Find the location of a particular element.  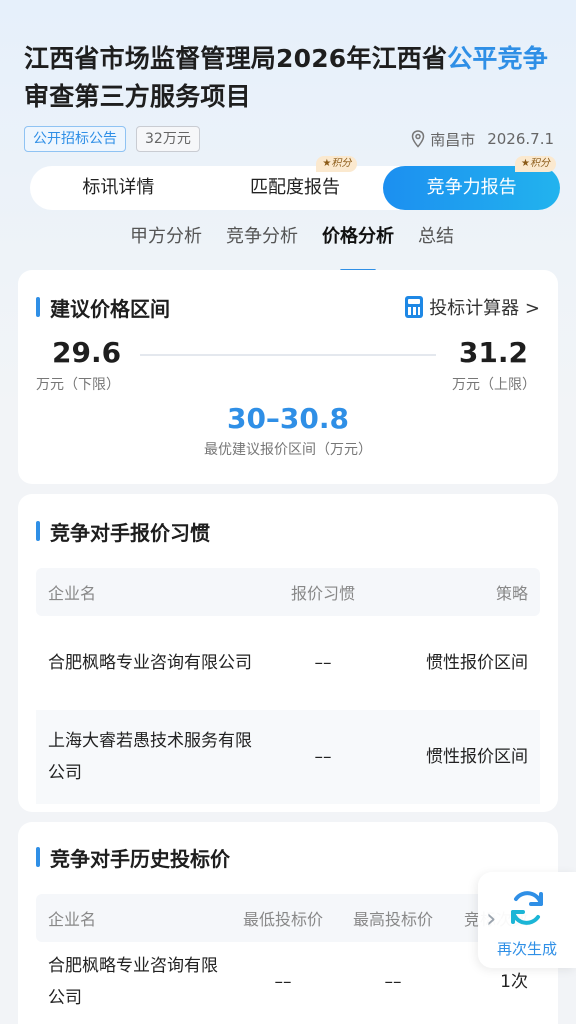

project-title: 江西省市场监督管理局2026年江西省公平竞争审查第三方服务项目 is located at coordinates (289, 78).